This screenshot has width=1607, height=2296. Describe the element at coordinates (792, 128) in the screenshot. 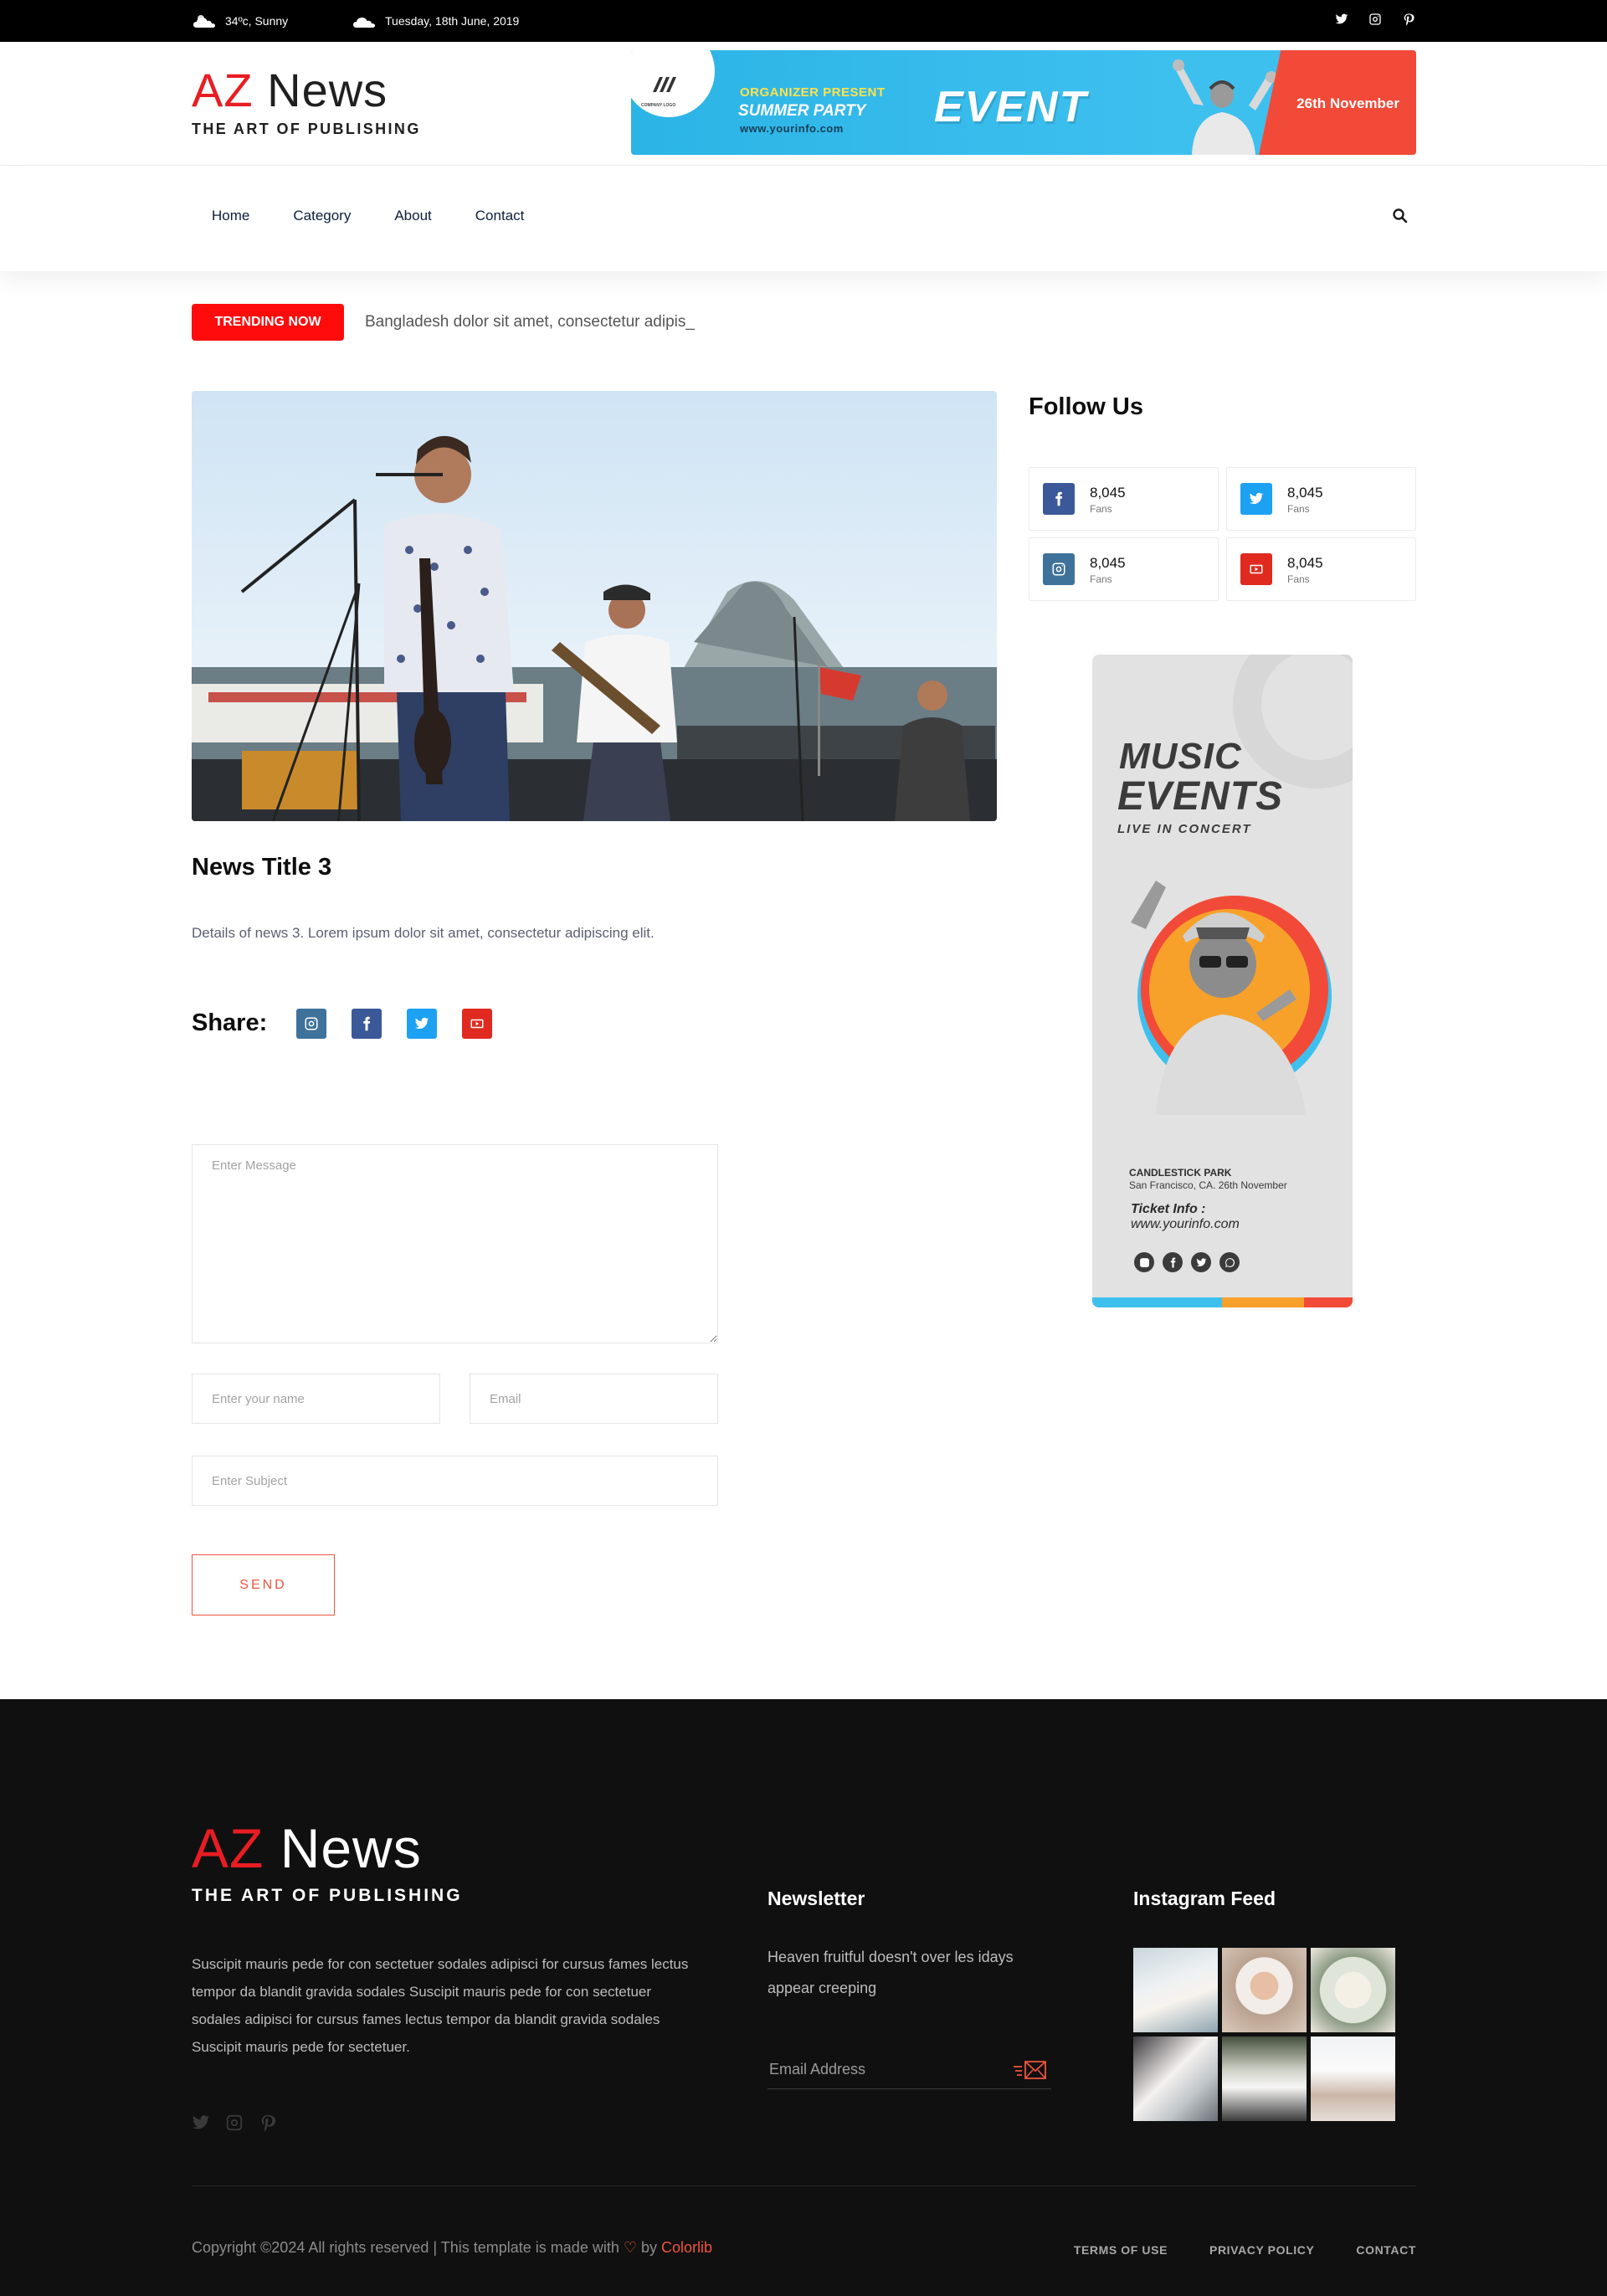

I see `banner-url: www.yourinfo.com` at that location.